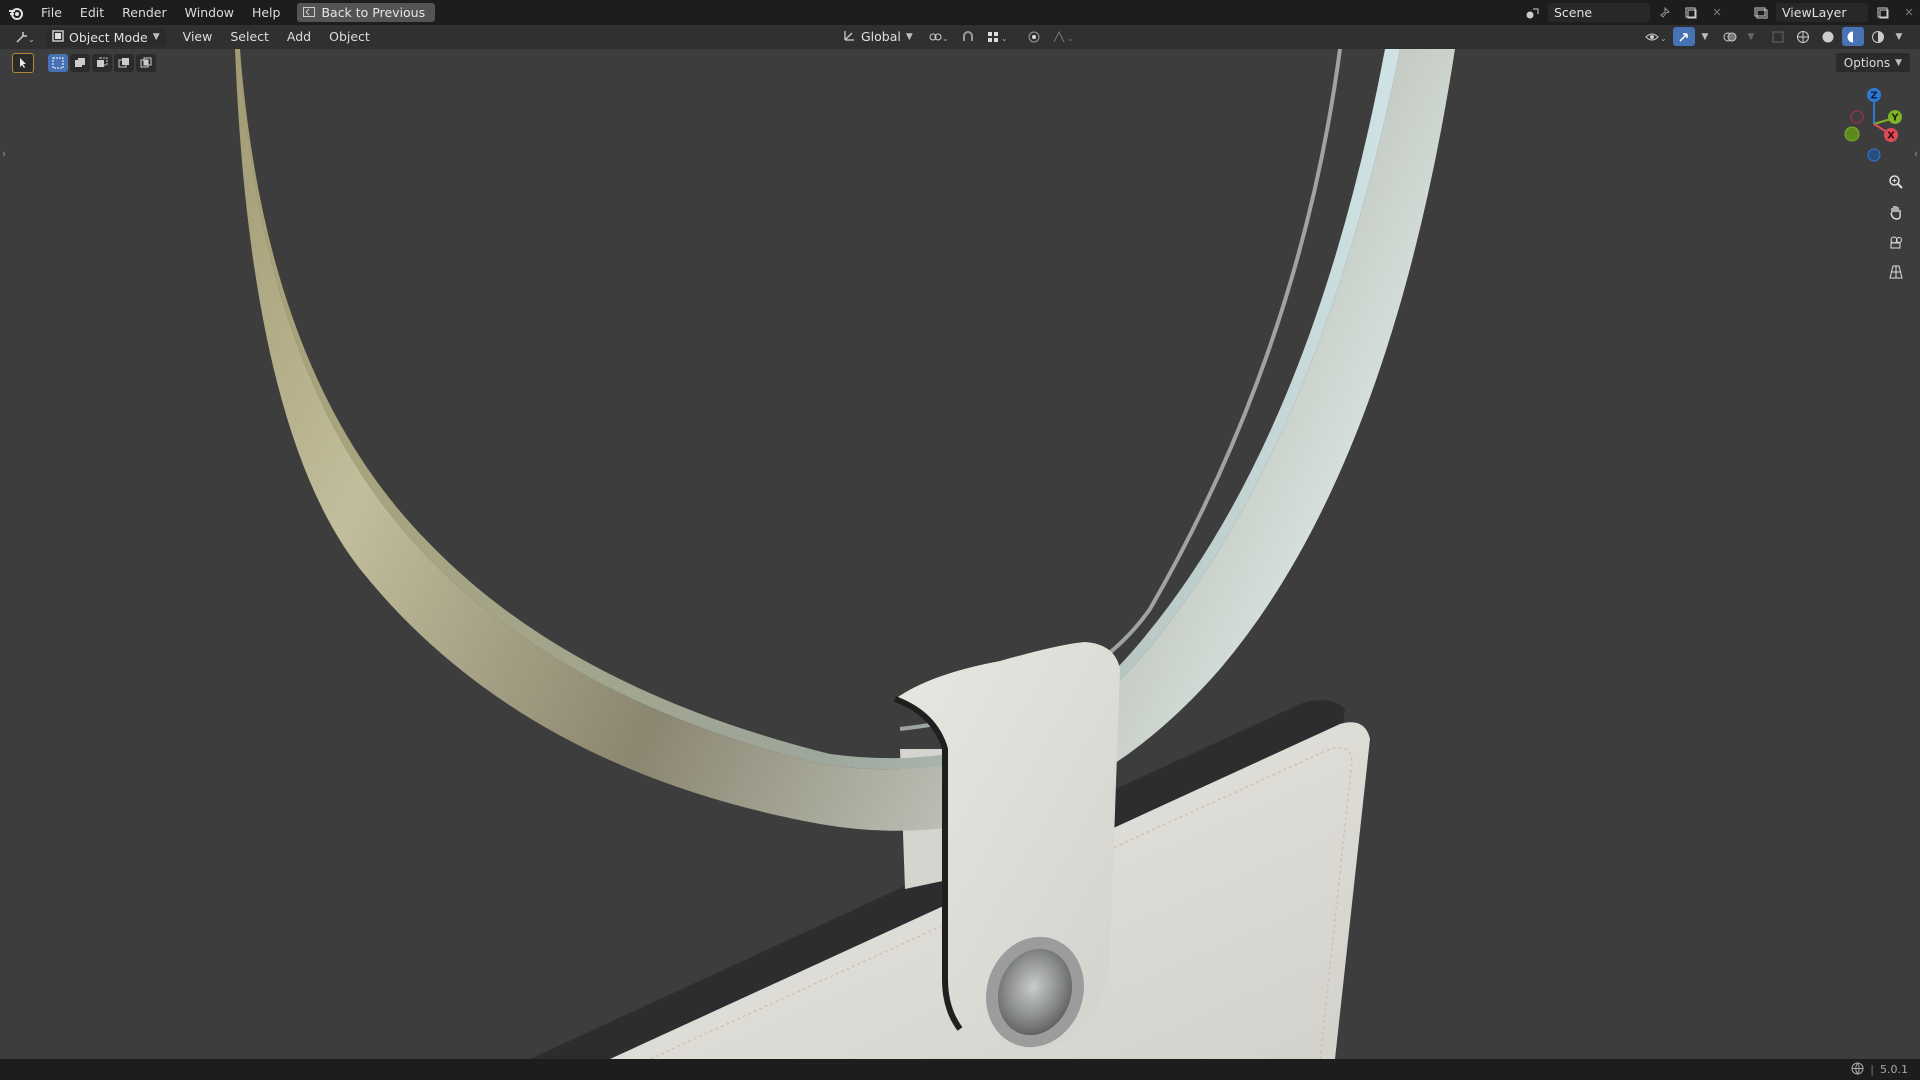  What do you see at coordinates (1916, 154) in the screenshot?
I see `sidebar-expand-icon: ‹` at bounding box center [1916, 154].